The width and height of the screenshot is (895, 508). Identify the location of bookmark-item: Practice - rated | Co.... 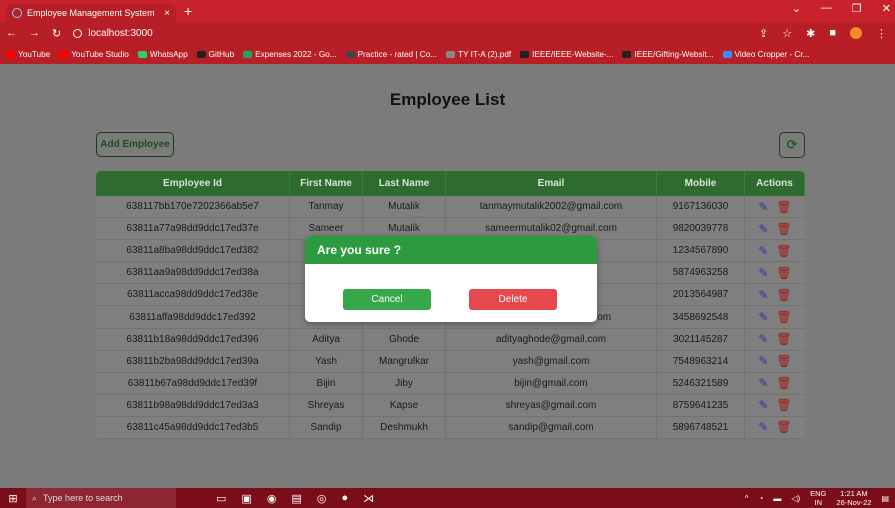
(391, 54).